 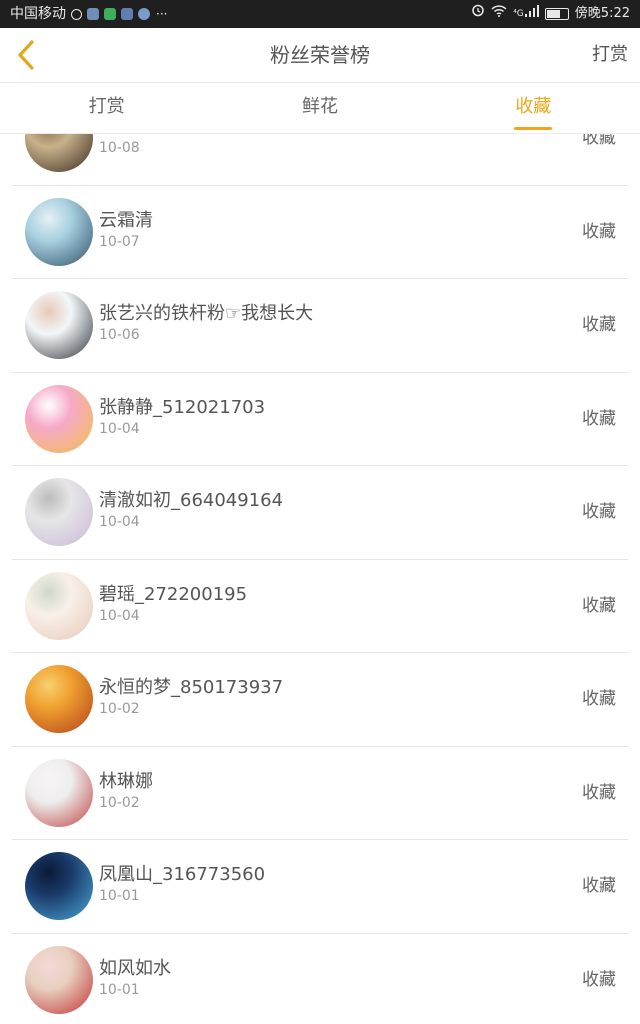 I want to click on list-item: 凤凰山_316773560 10-01 收藏, so click(x=320, y=887).